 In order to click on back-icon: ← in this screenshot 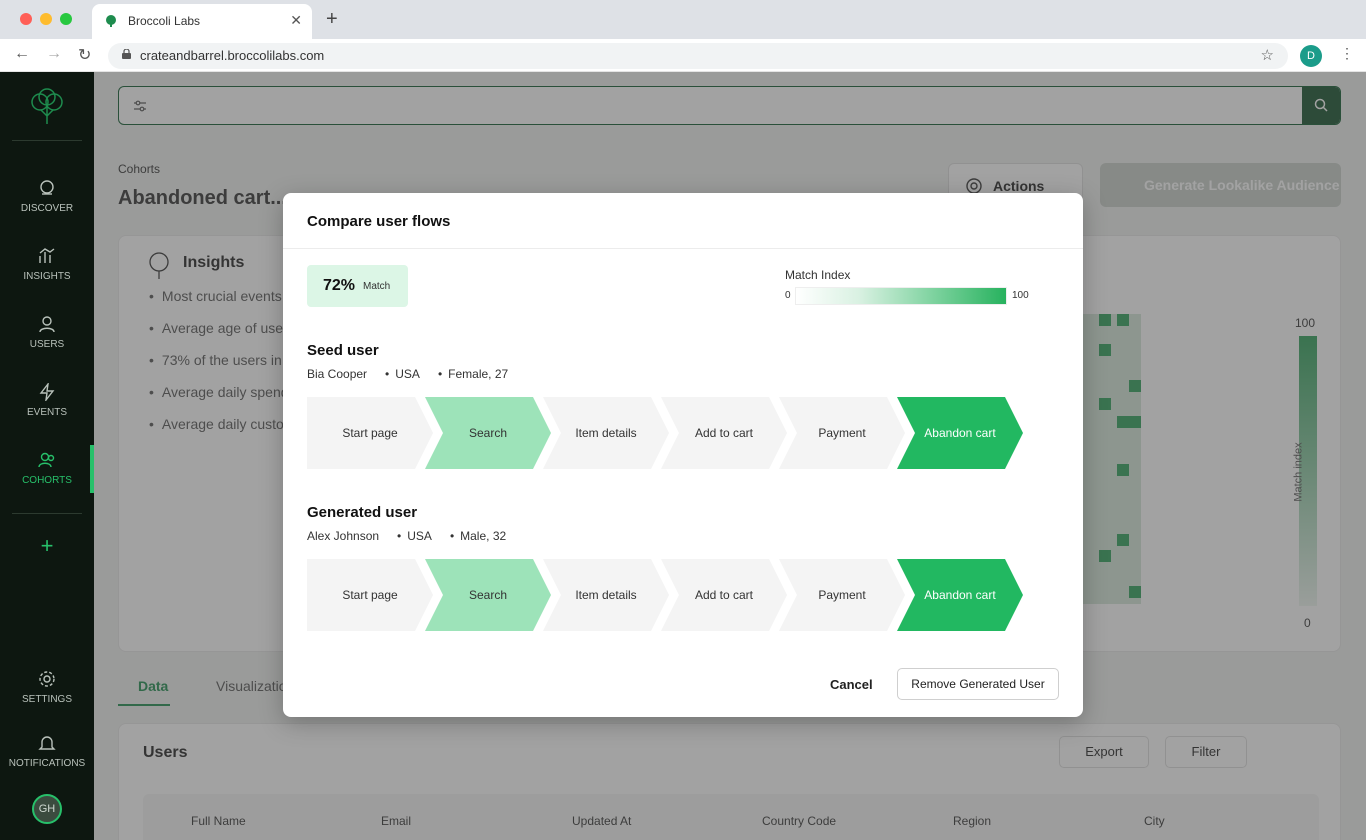, I will do `click(22, 54)`.